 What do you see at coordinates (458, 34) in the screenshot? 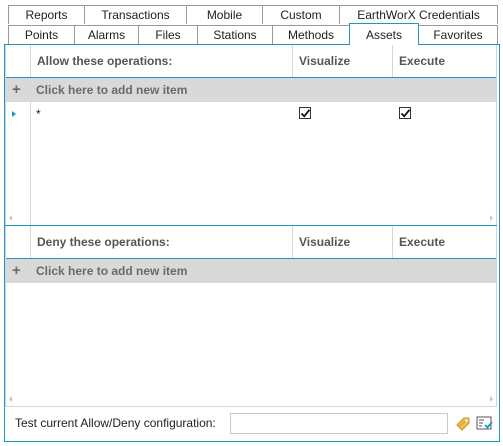
I see `tab-favorites: Favorites` at bounding box center [458, 34].